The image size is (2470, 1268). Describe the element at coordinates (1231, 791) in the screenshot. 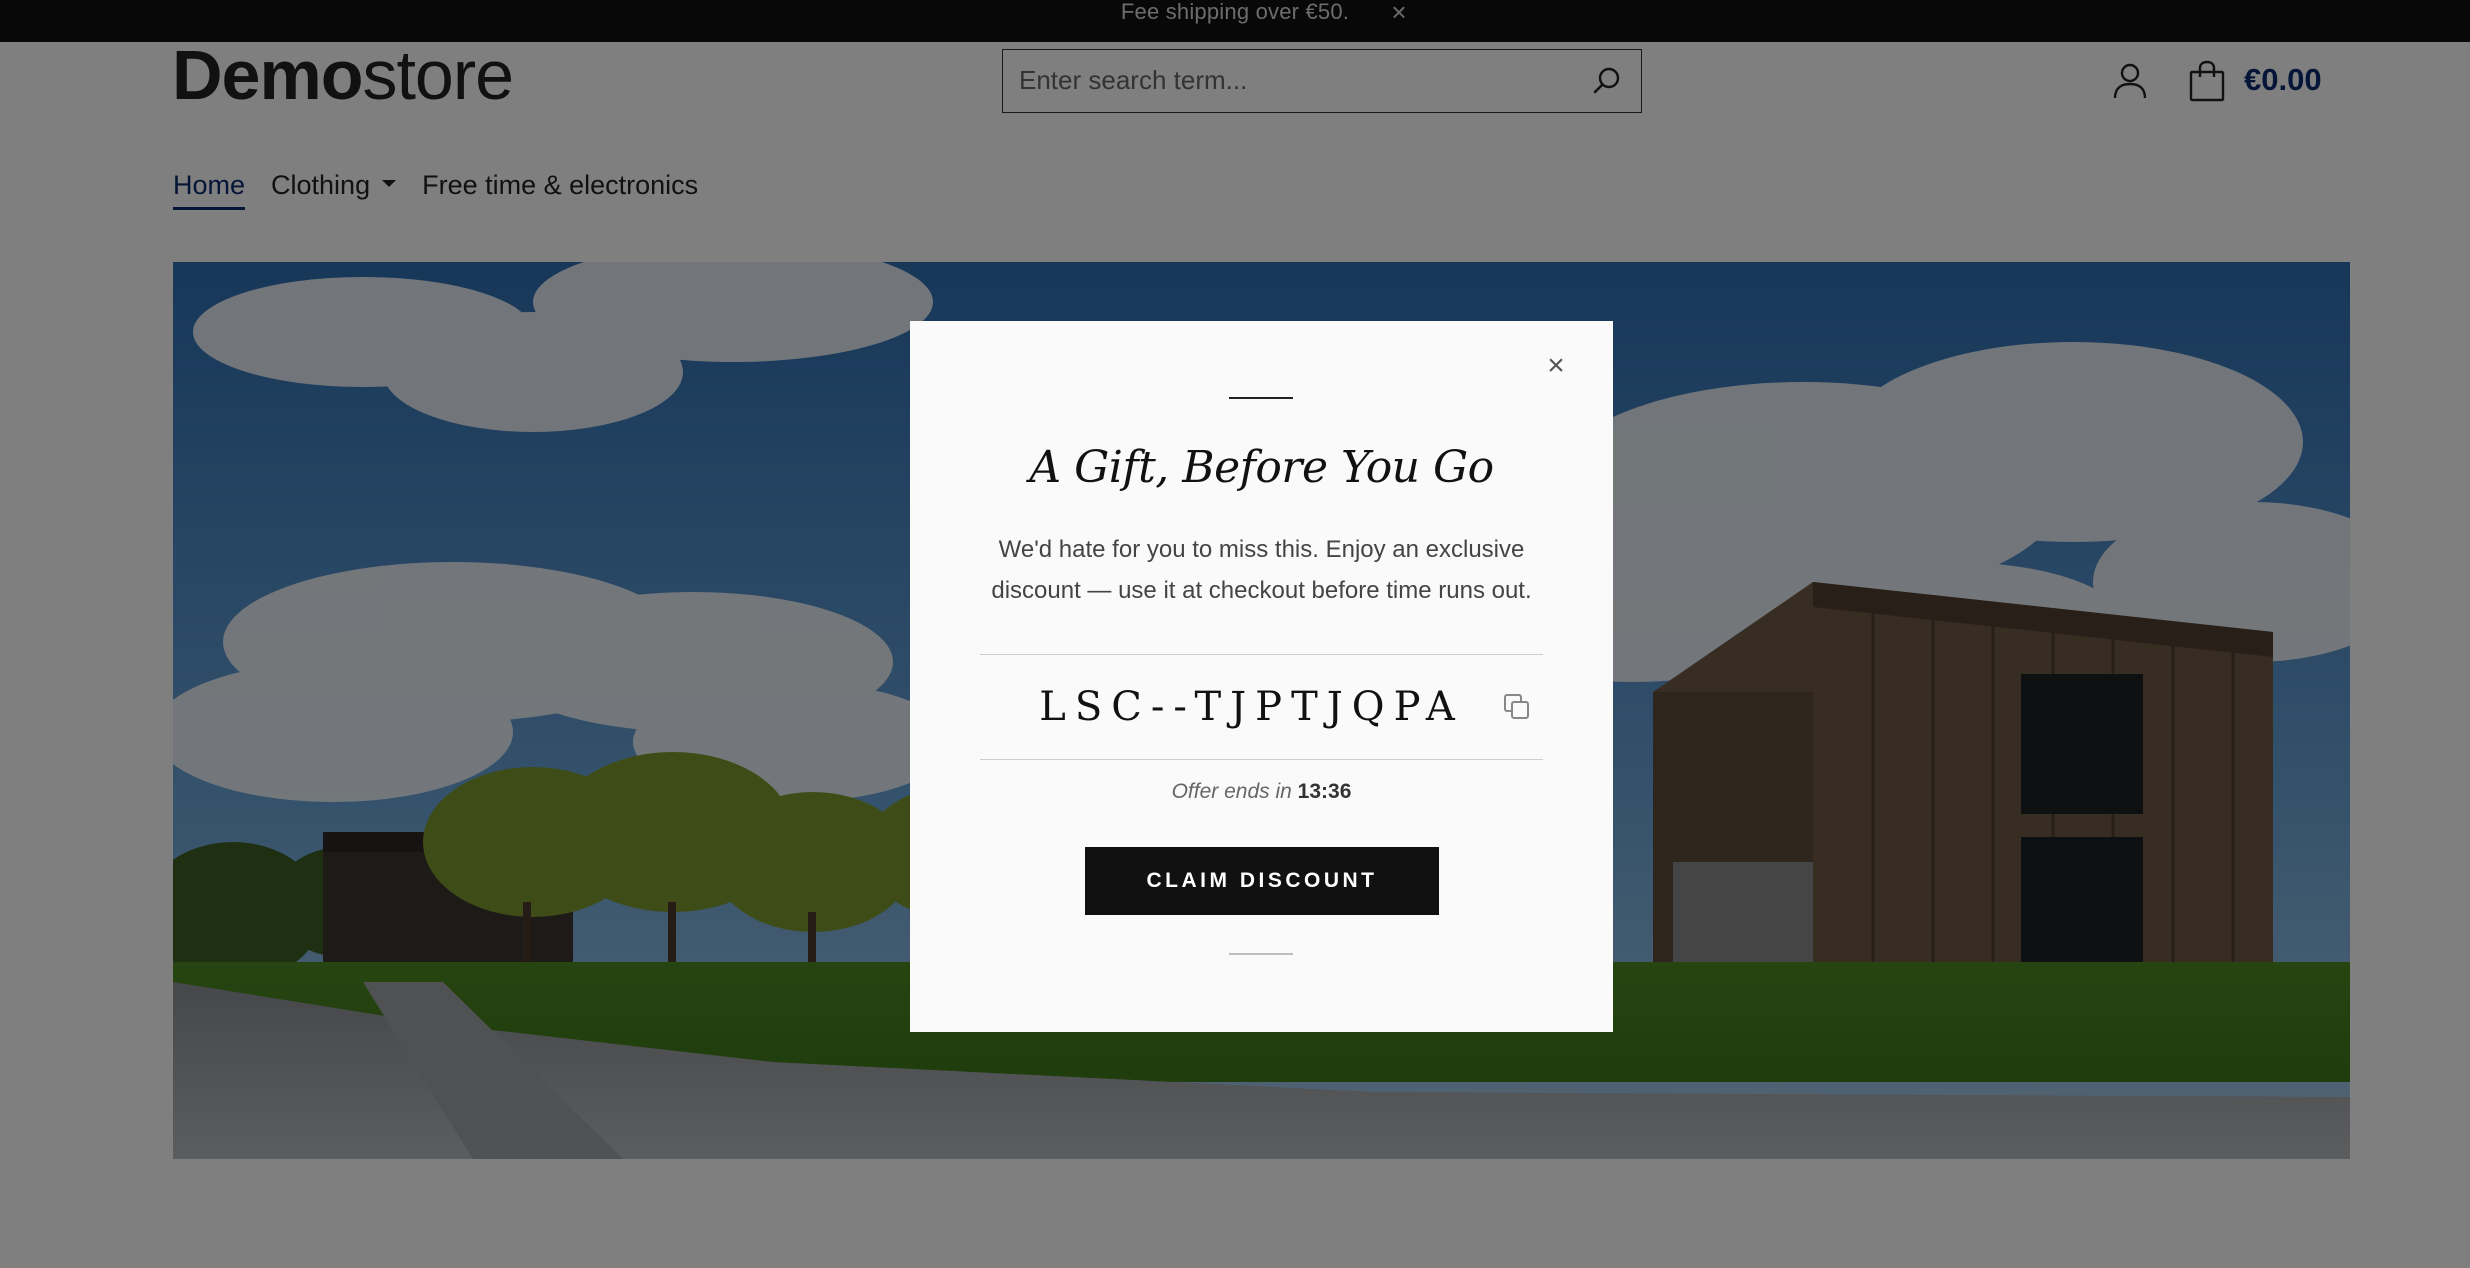

I see `offer-countdown-label: Offer ends in` at that location.